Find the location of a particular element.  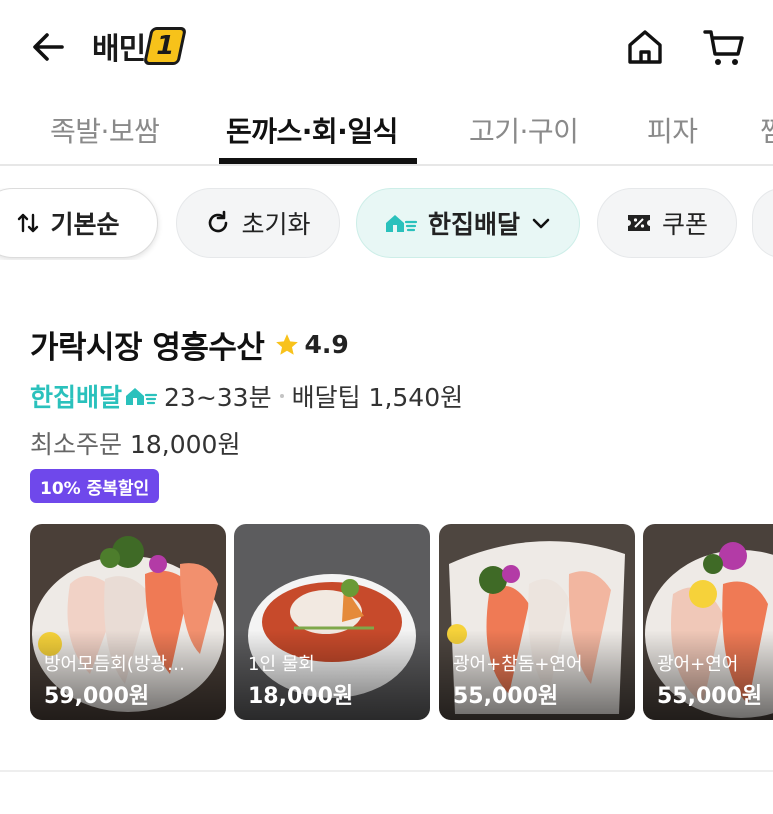

tab-jokbal-bossam: 족발·보쌈 is located at coordinates (105, 130).